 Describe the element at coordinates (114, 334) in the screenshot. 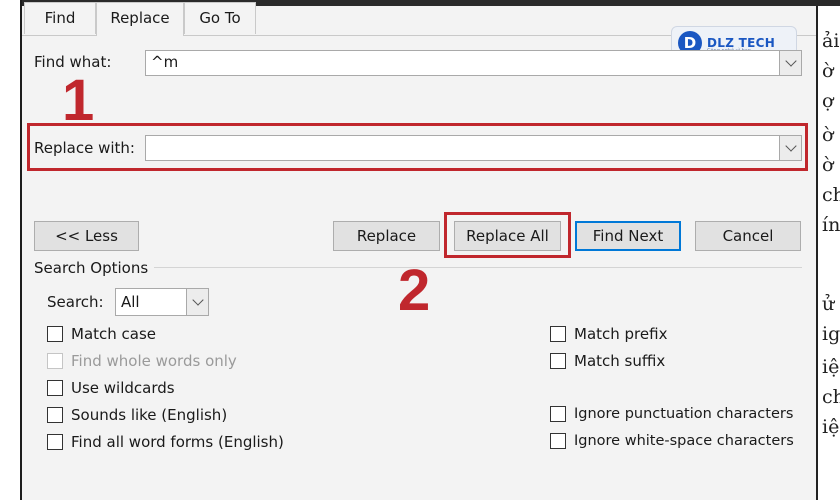

I see `match-case-label: Match case` at that location.